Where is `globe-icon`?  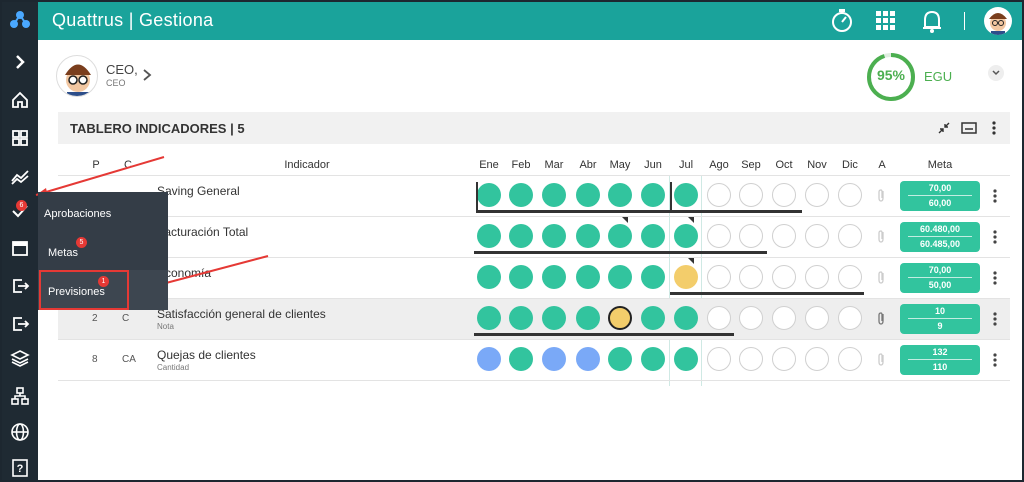
globe-icon is located at coordinates (20, 432).